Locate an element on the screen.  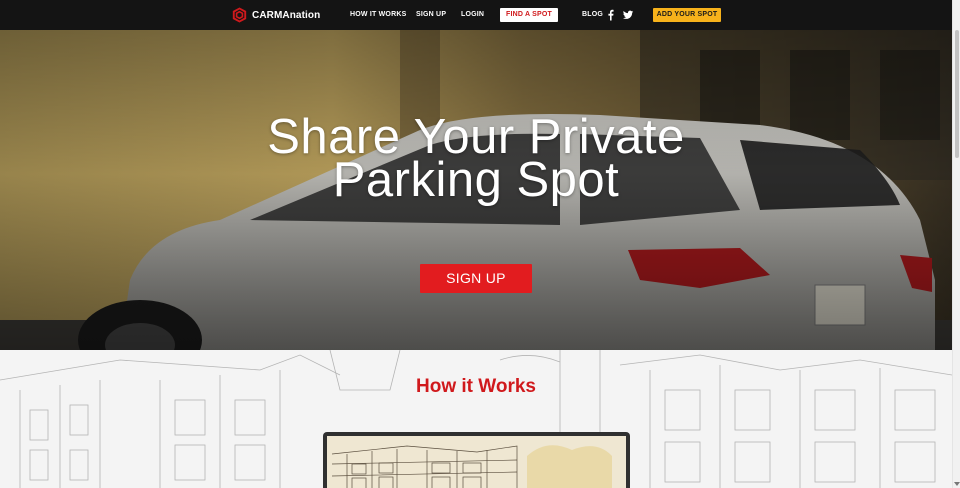
how-it-works-title: How it Works is located at coordinates (476, 386).